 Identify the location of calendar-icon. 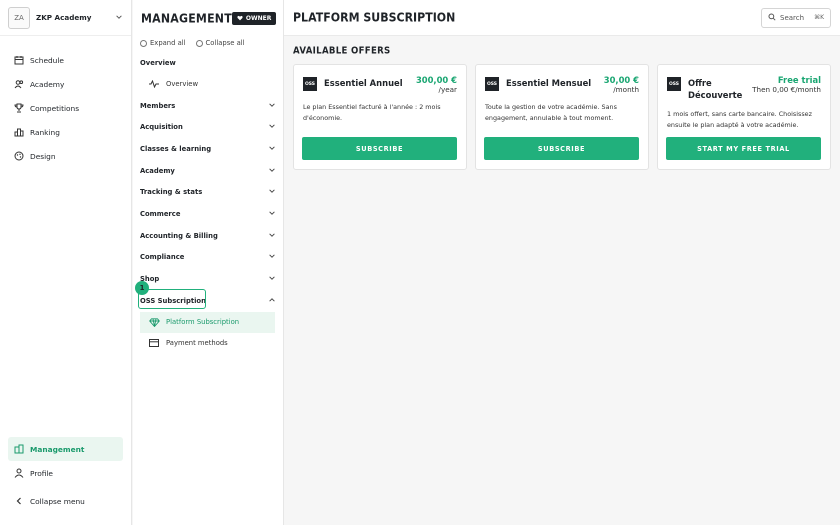
(19, 60).